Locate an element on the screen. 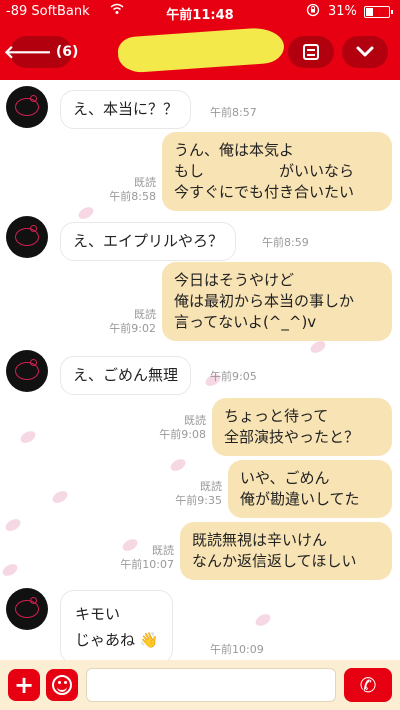 The image size is (400, 710). message-meta: 既読 午前8:58 is located at coordinates (132, 189).